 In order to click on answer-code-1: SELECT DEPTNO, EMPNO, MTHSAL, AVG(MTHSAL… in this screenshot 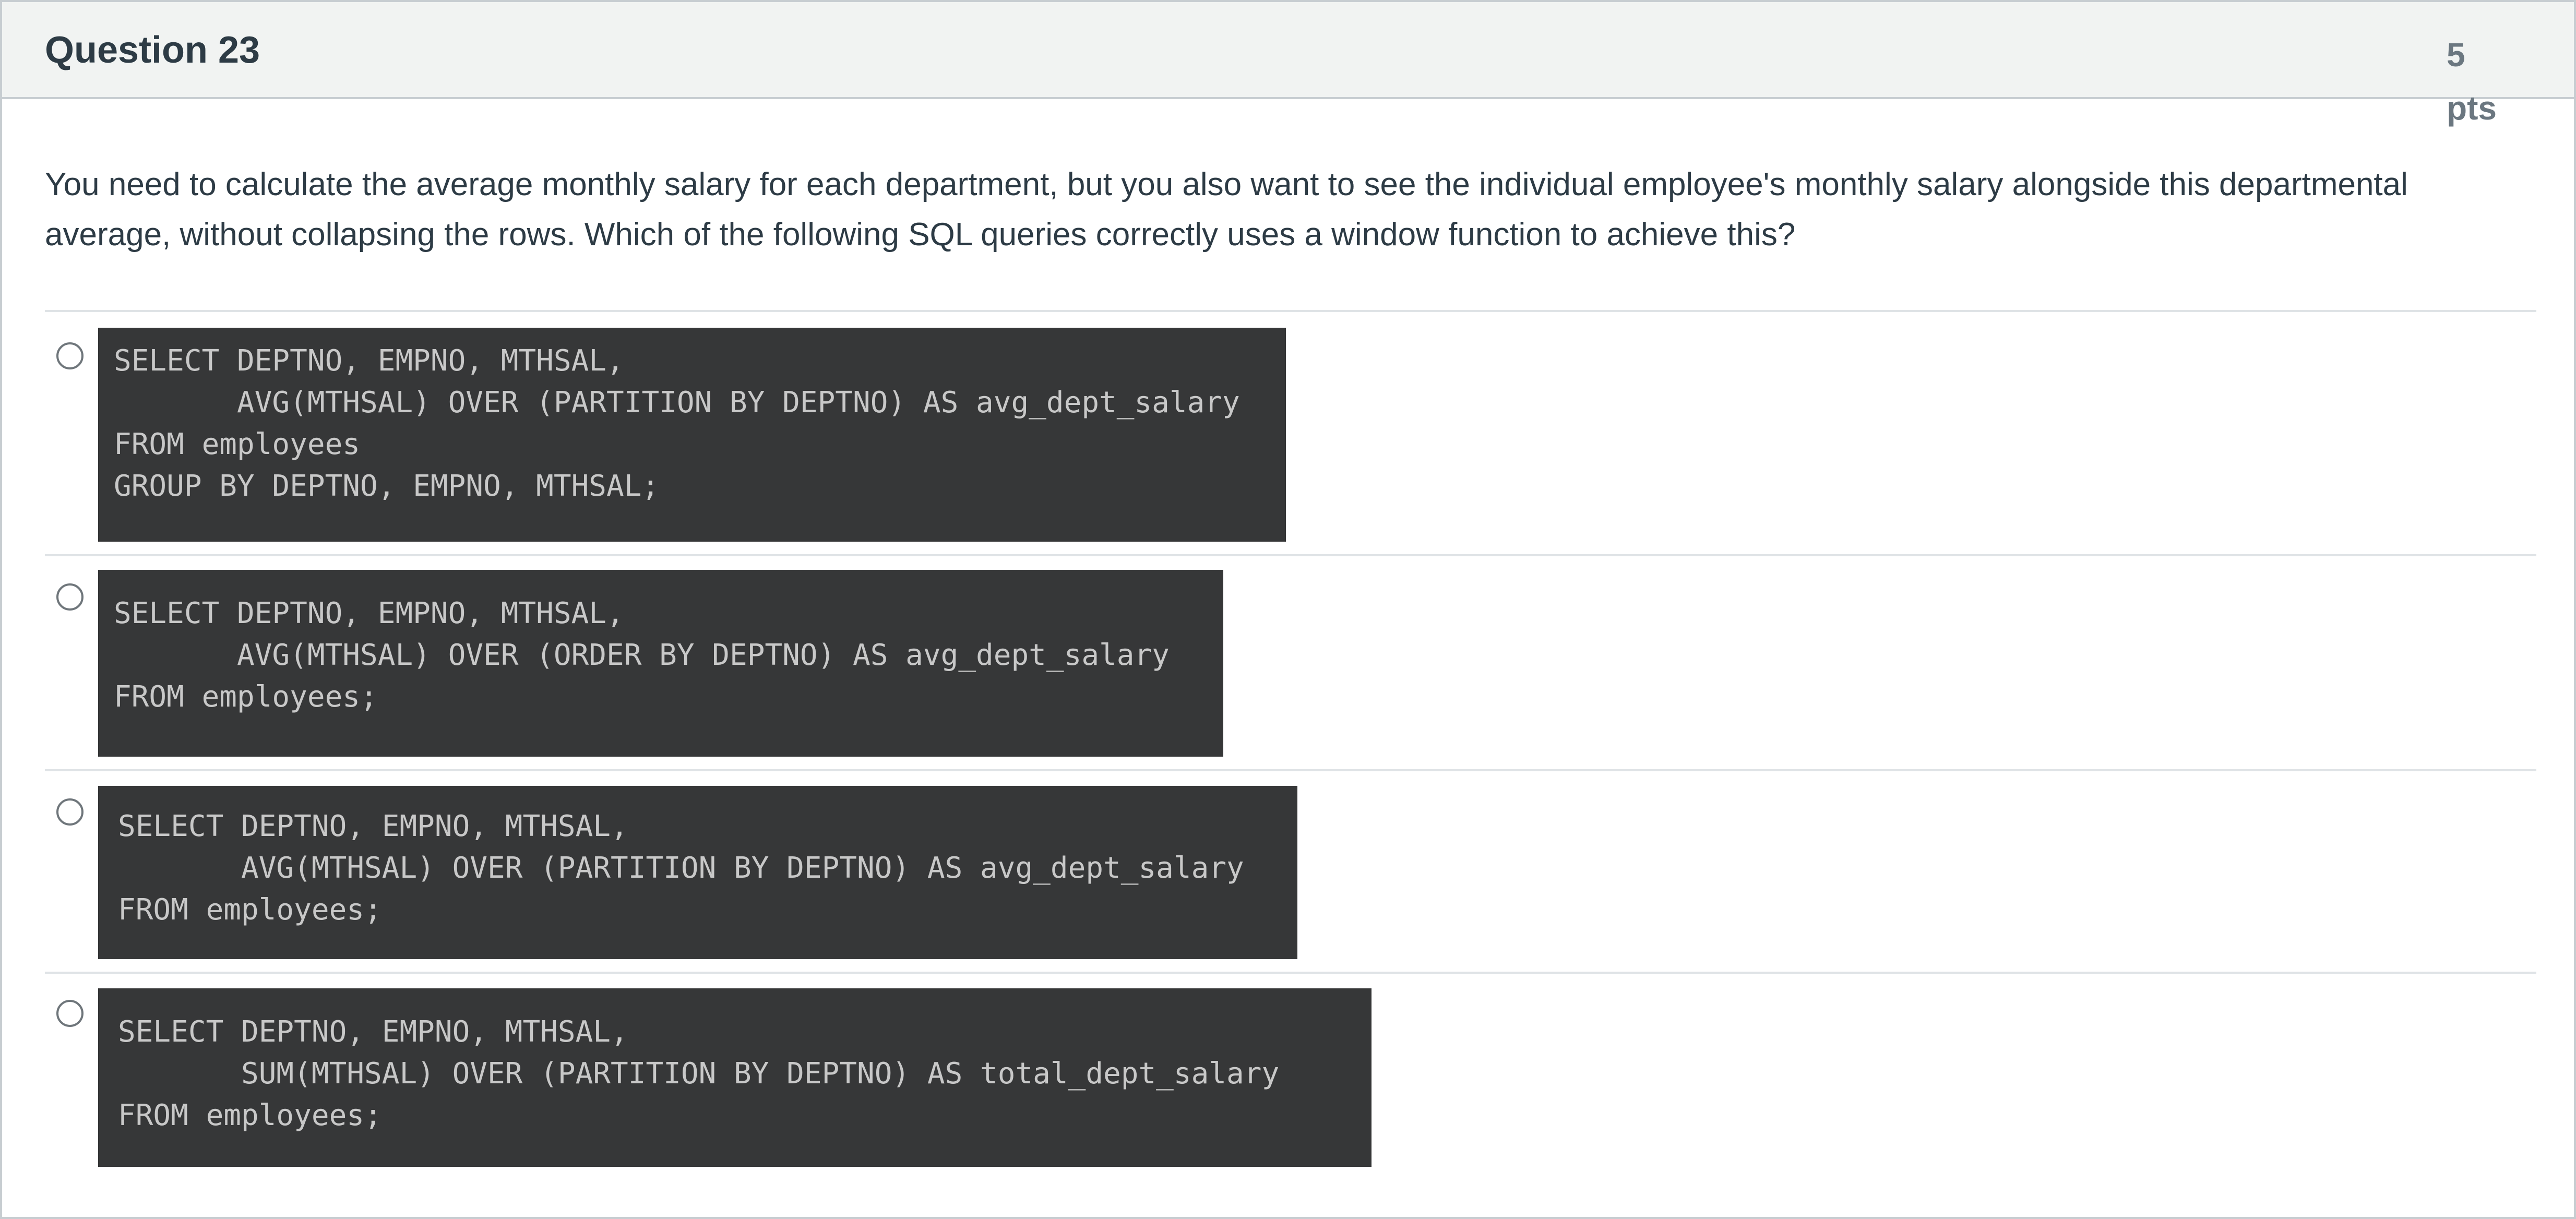, I will do `click(692, 435)`.